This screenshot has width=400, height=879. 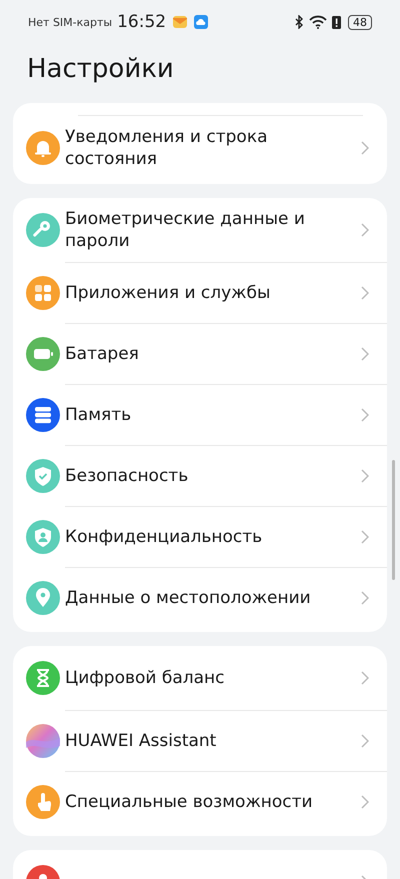 I want to click on carrier-text: Нет SIM-карты, so click(x=70, y=22).